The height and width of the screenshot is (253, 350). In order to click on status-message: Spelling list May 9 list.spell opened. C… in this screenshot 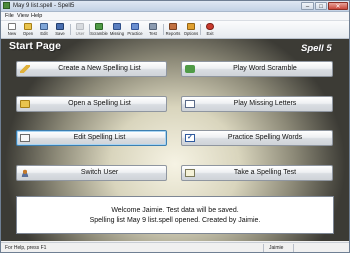, I will do `click(175, 220)`.